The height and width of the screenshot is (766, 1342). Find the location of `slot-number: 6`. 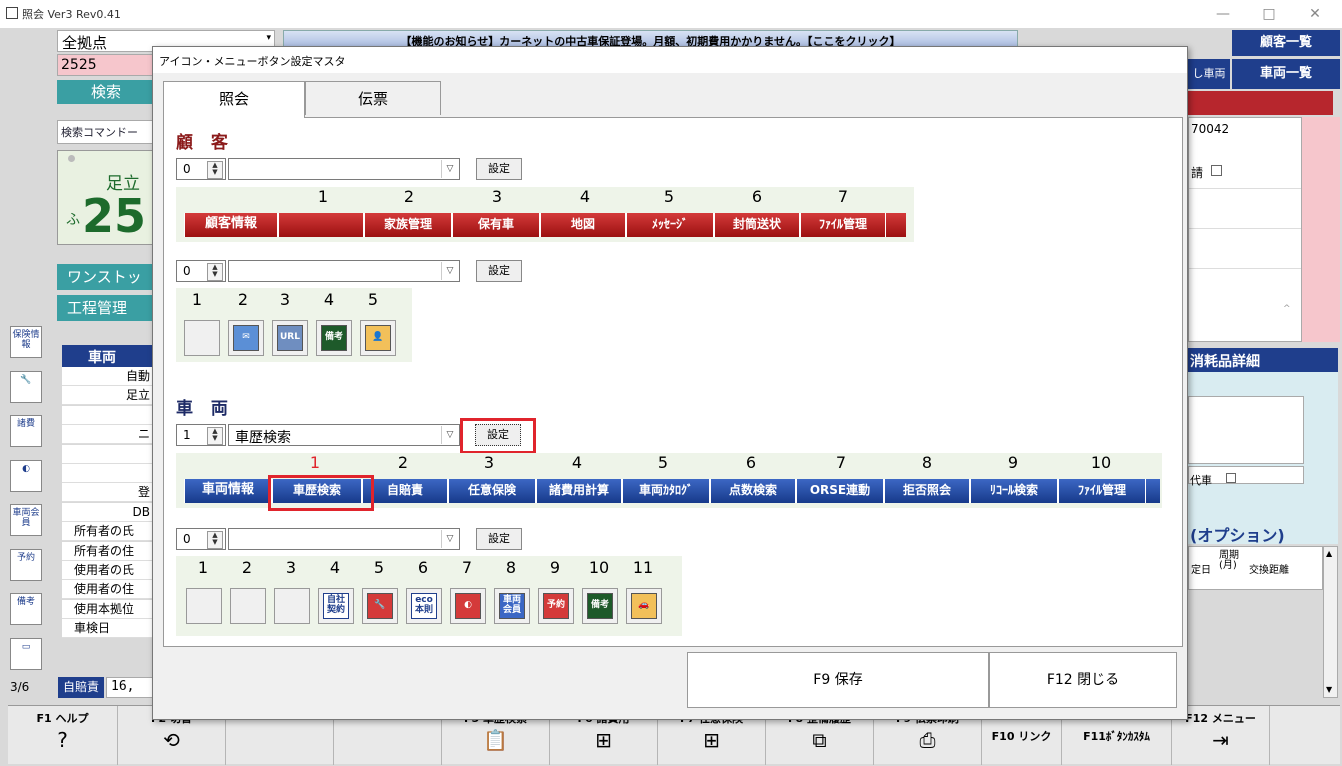

slot-number: 6 is located at coordinates (757, 196).